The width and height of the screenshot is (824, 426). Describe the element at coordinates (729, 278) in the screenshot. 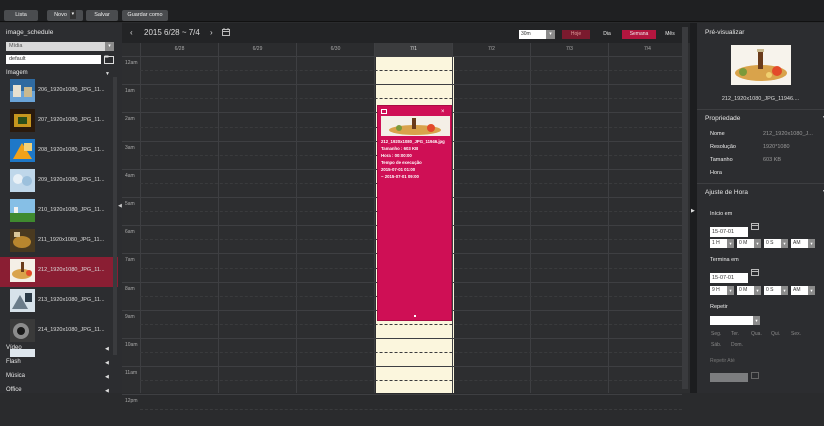

I see `end-date-input: 15-07-01` at that location.